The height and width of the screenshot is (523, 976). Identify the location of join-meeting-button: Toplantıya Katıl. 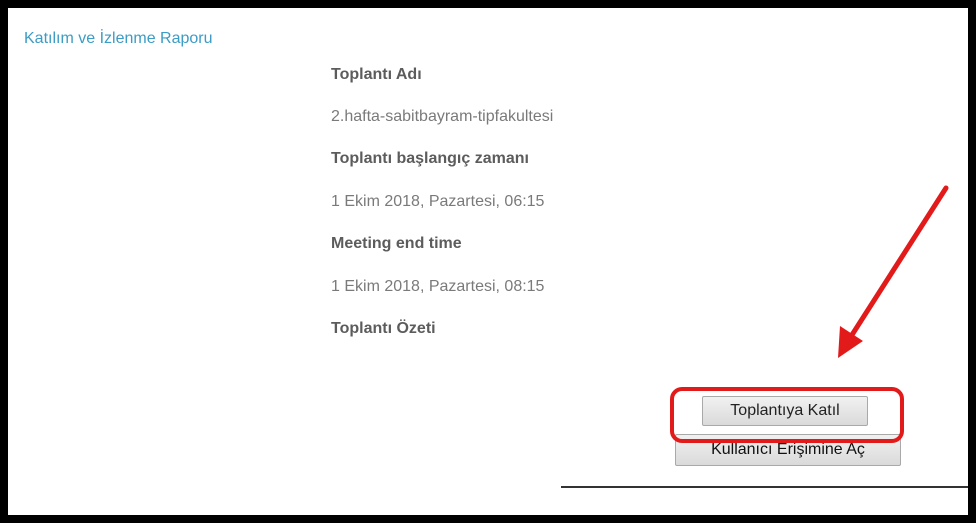
(785, 411).